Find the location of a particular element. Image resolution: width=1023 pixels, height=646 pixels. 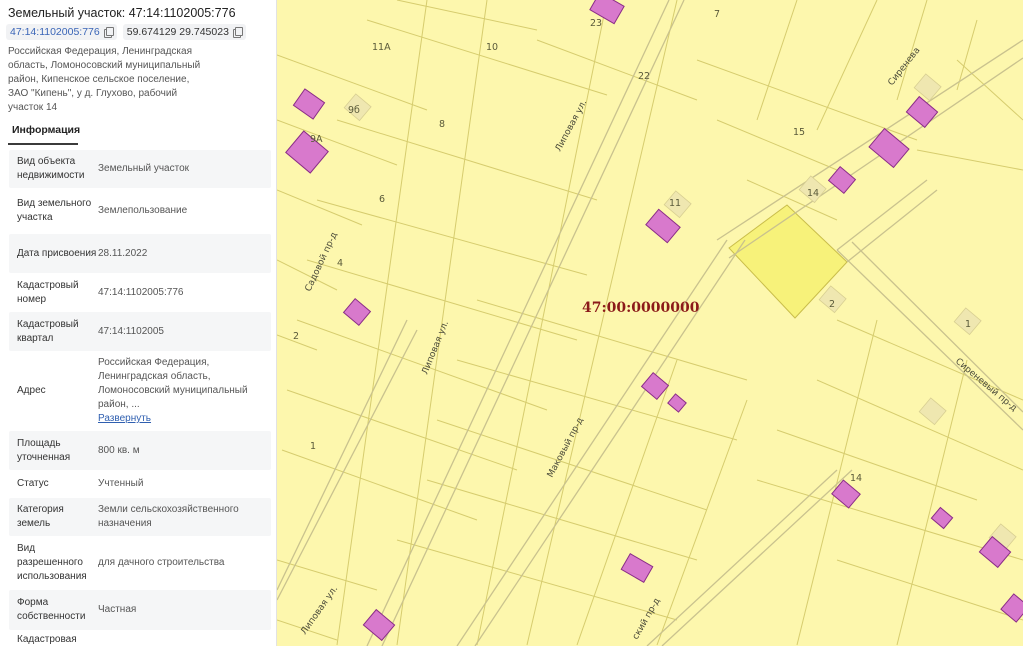

info-row-value-text: Земельный участок is located at coordinates (144, 168).